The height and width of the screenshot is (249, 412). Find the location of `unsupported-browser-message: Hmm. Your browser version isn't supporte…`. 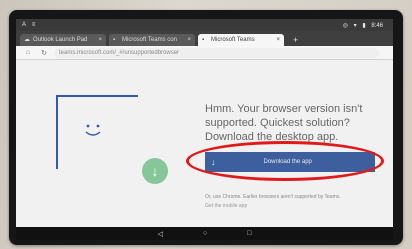

unsupported-browser-message: Hmm. Your browser version isn't supporte… is located at coordinates (292, 123).